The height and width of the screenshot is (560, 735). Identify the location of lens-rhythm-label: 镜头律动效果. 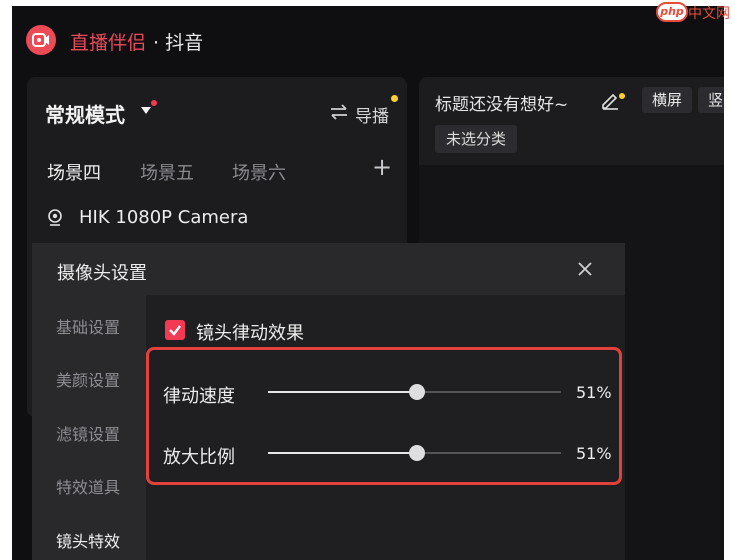
(250, 333).